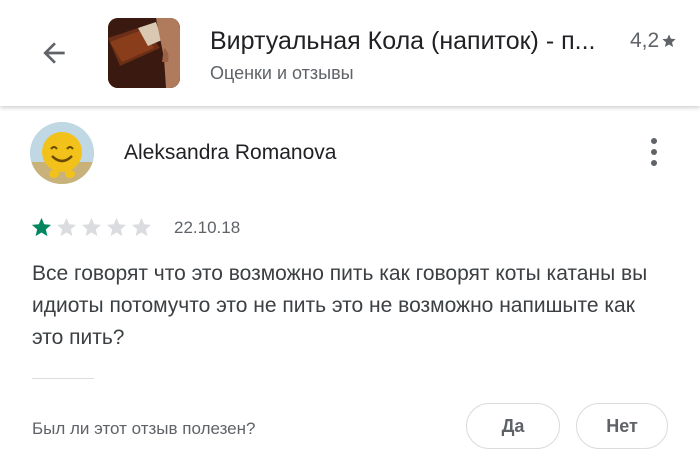 The width and height of the screenshot is (700, 470). Describe the element at coordinates (654, 141) in the screenshot. I see `more-vert-icon` at that location.